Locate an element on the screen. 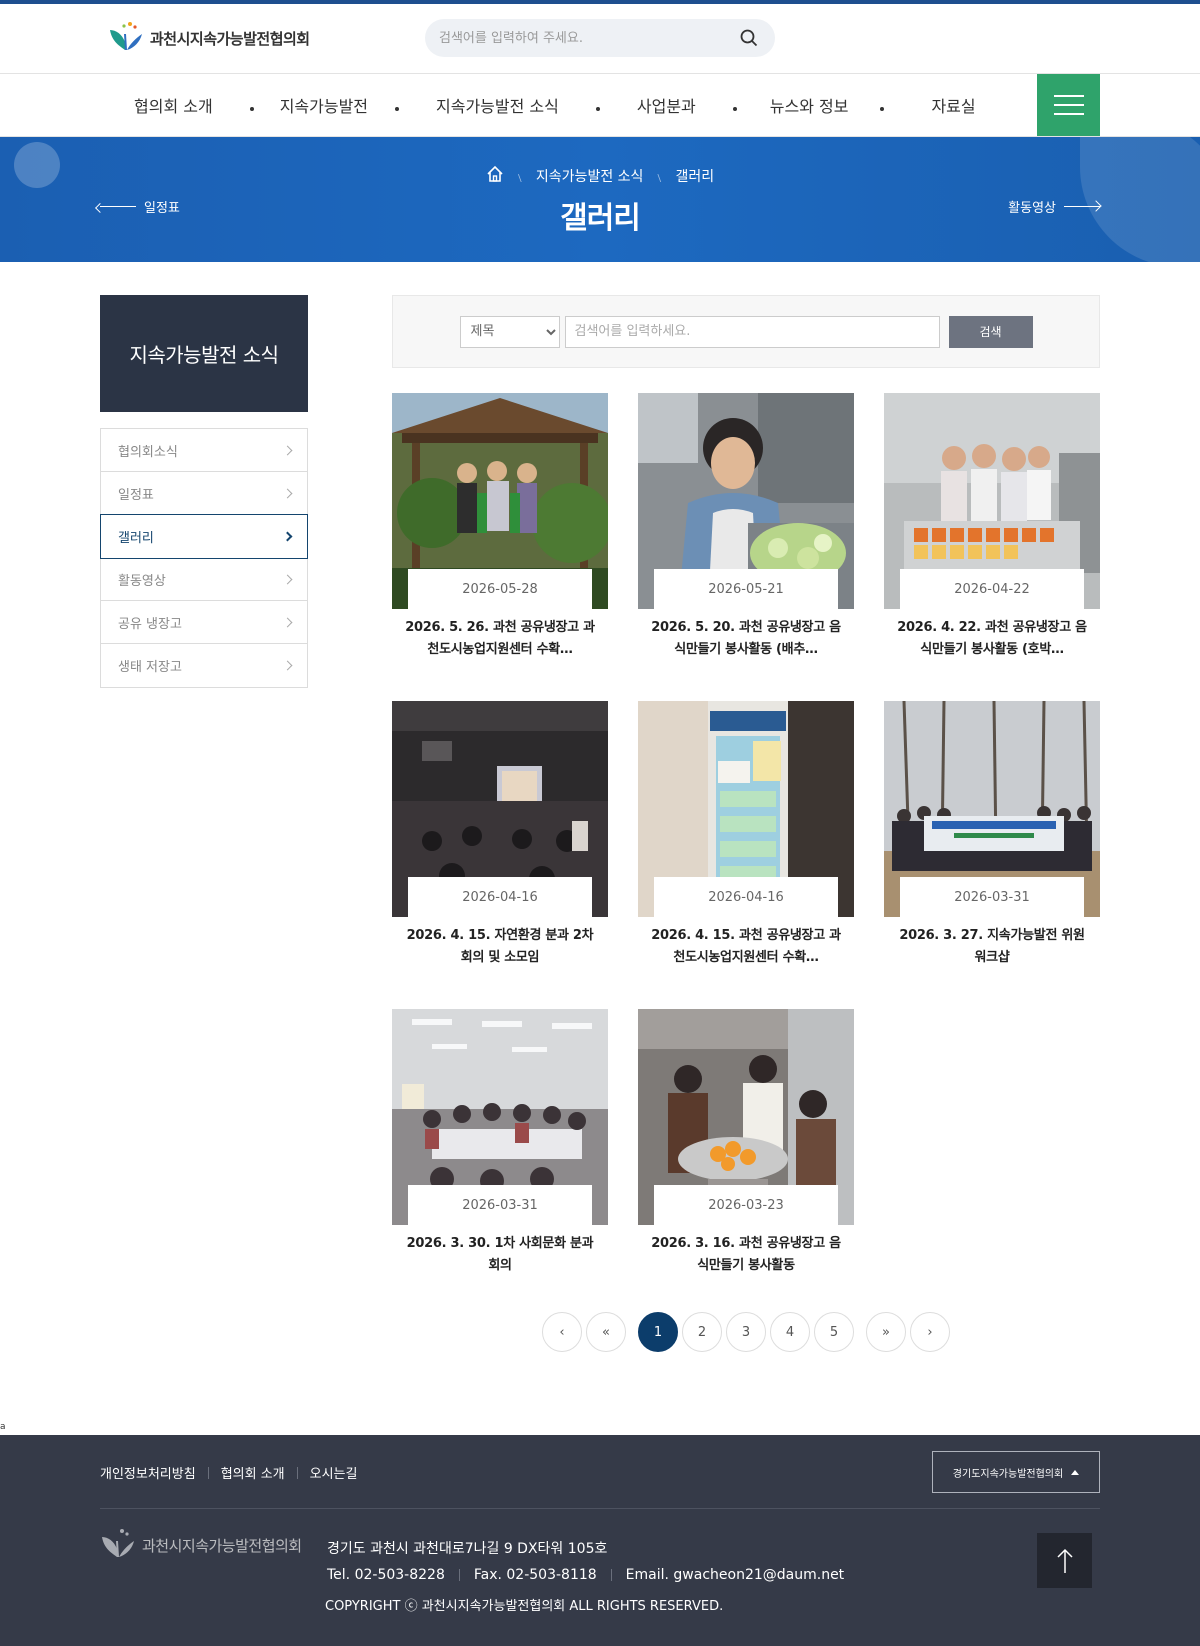  pagination-last-button: » is located at coordinates (886, 1332).